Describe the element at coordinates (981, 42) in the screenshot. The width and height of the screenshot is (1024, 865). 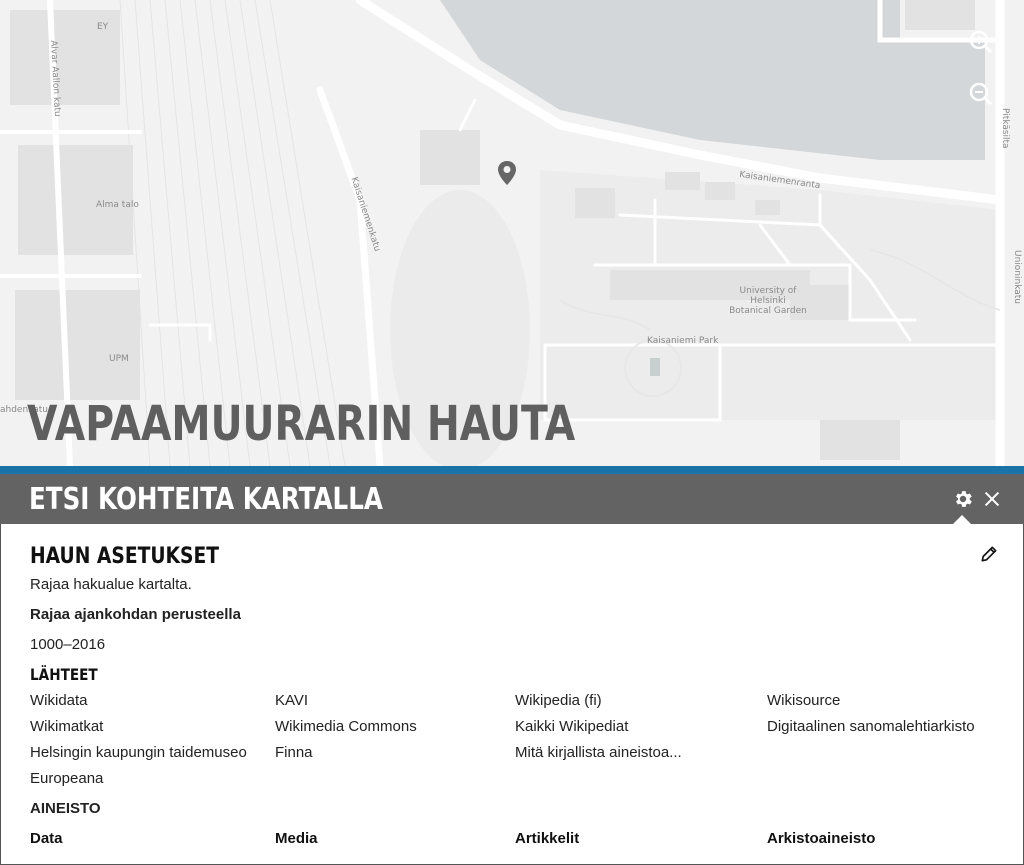
I see `zoom-in-icon` at that location.